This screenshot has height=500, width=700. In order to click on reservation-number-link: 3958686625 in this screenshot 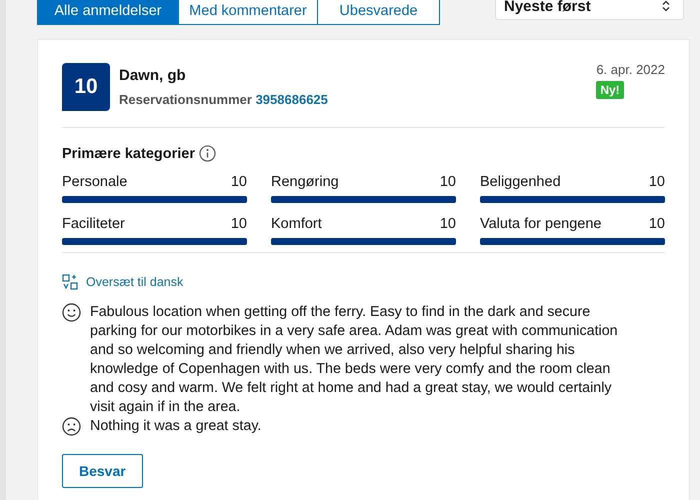, I will do `click(292, 99)`.